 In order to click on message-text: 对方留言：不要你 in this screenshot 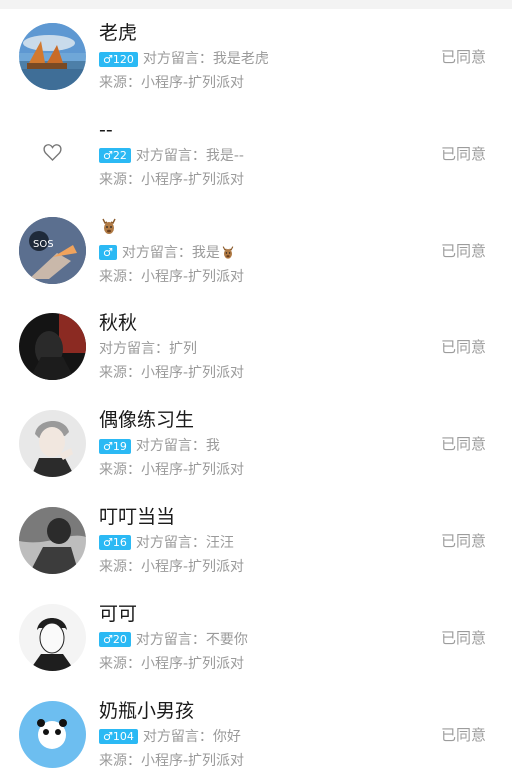, I will do `click(191, 639)`.